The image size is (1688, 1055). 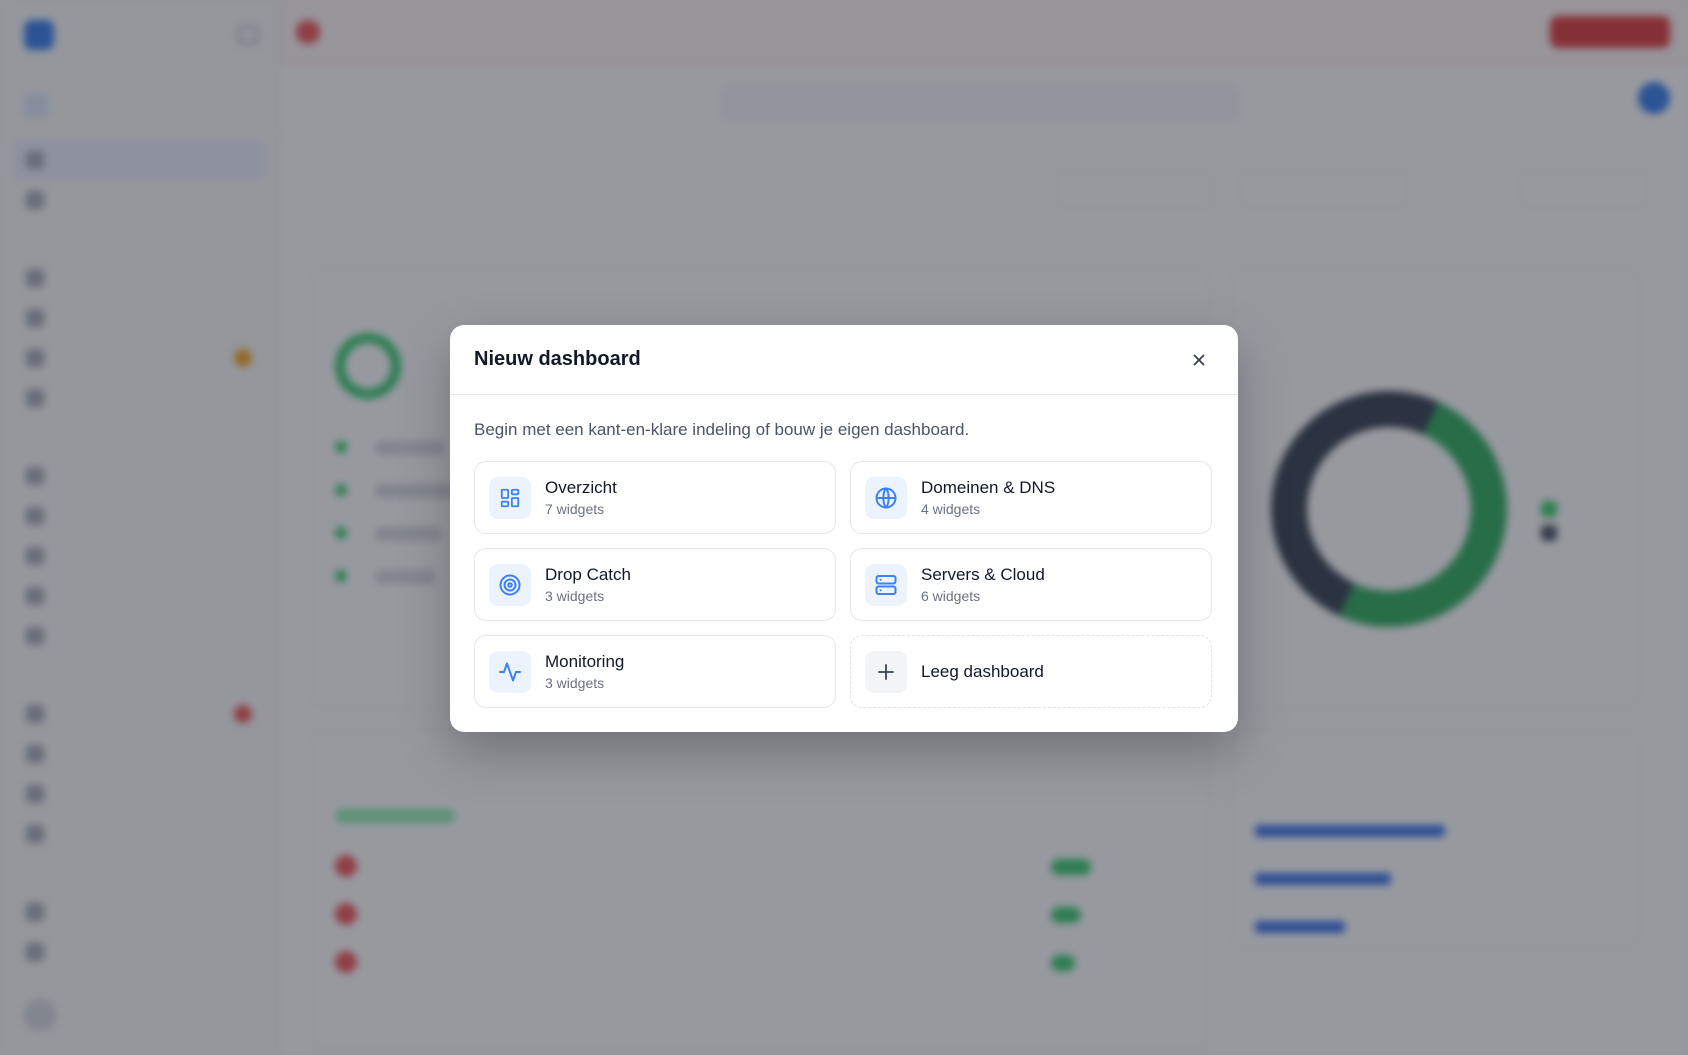 I want to click on template-name: Overzicht, so click(x=581, y=487).